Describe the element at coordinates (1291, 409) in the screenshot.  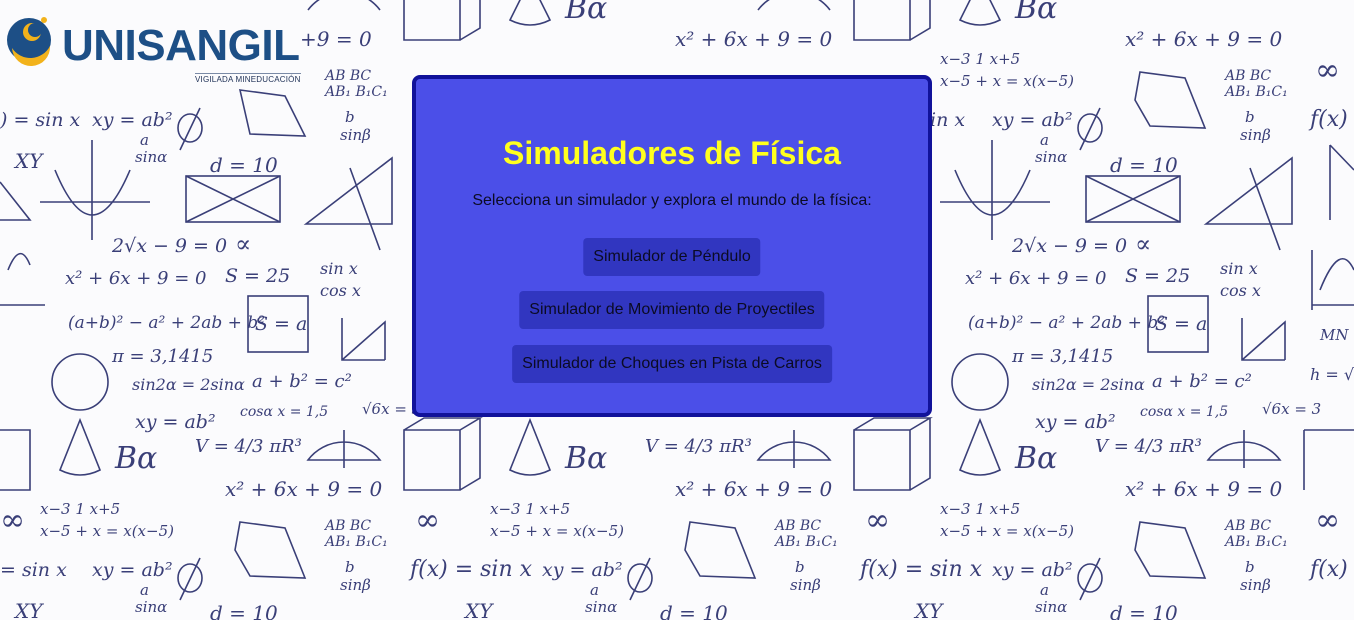
I see `svg-text: √6x = 3` at that location.